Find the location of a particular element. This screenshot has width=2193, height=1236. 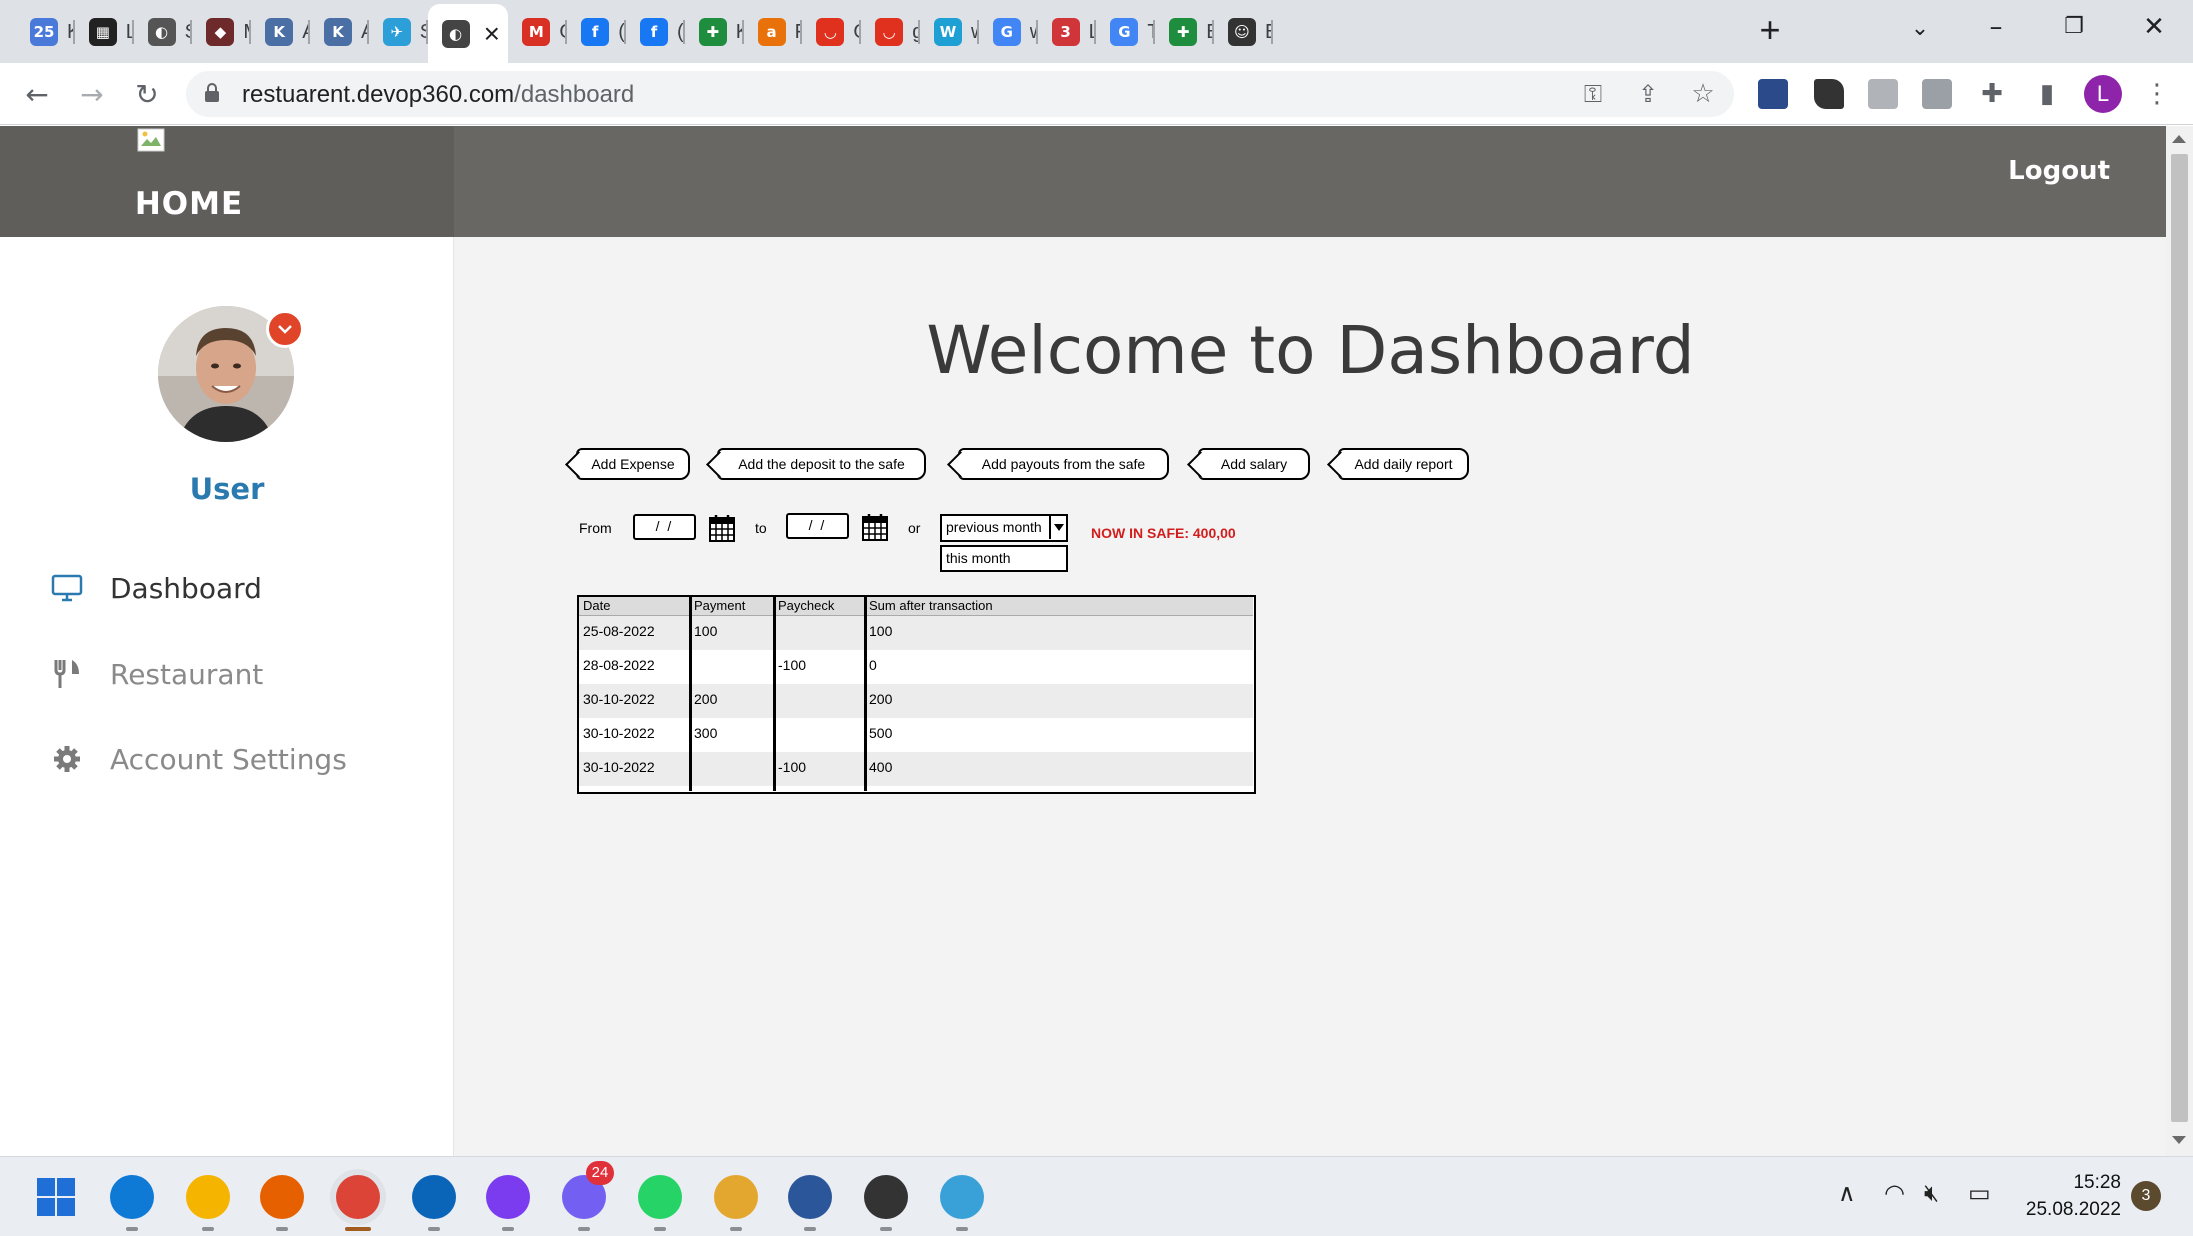

volume-muted-icon: 🔇︎ is located at coordinates (1931, 1193).